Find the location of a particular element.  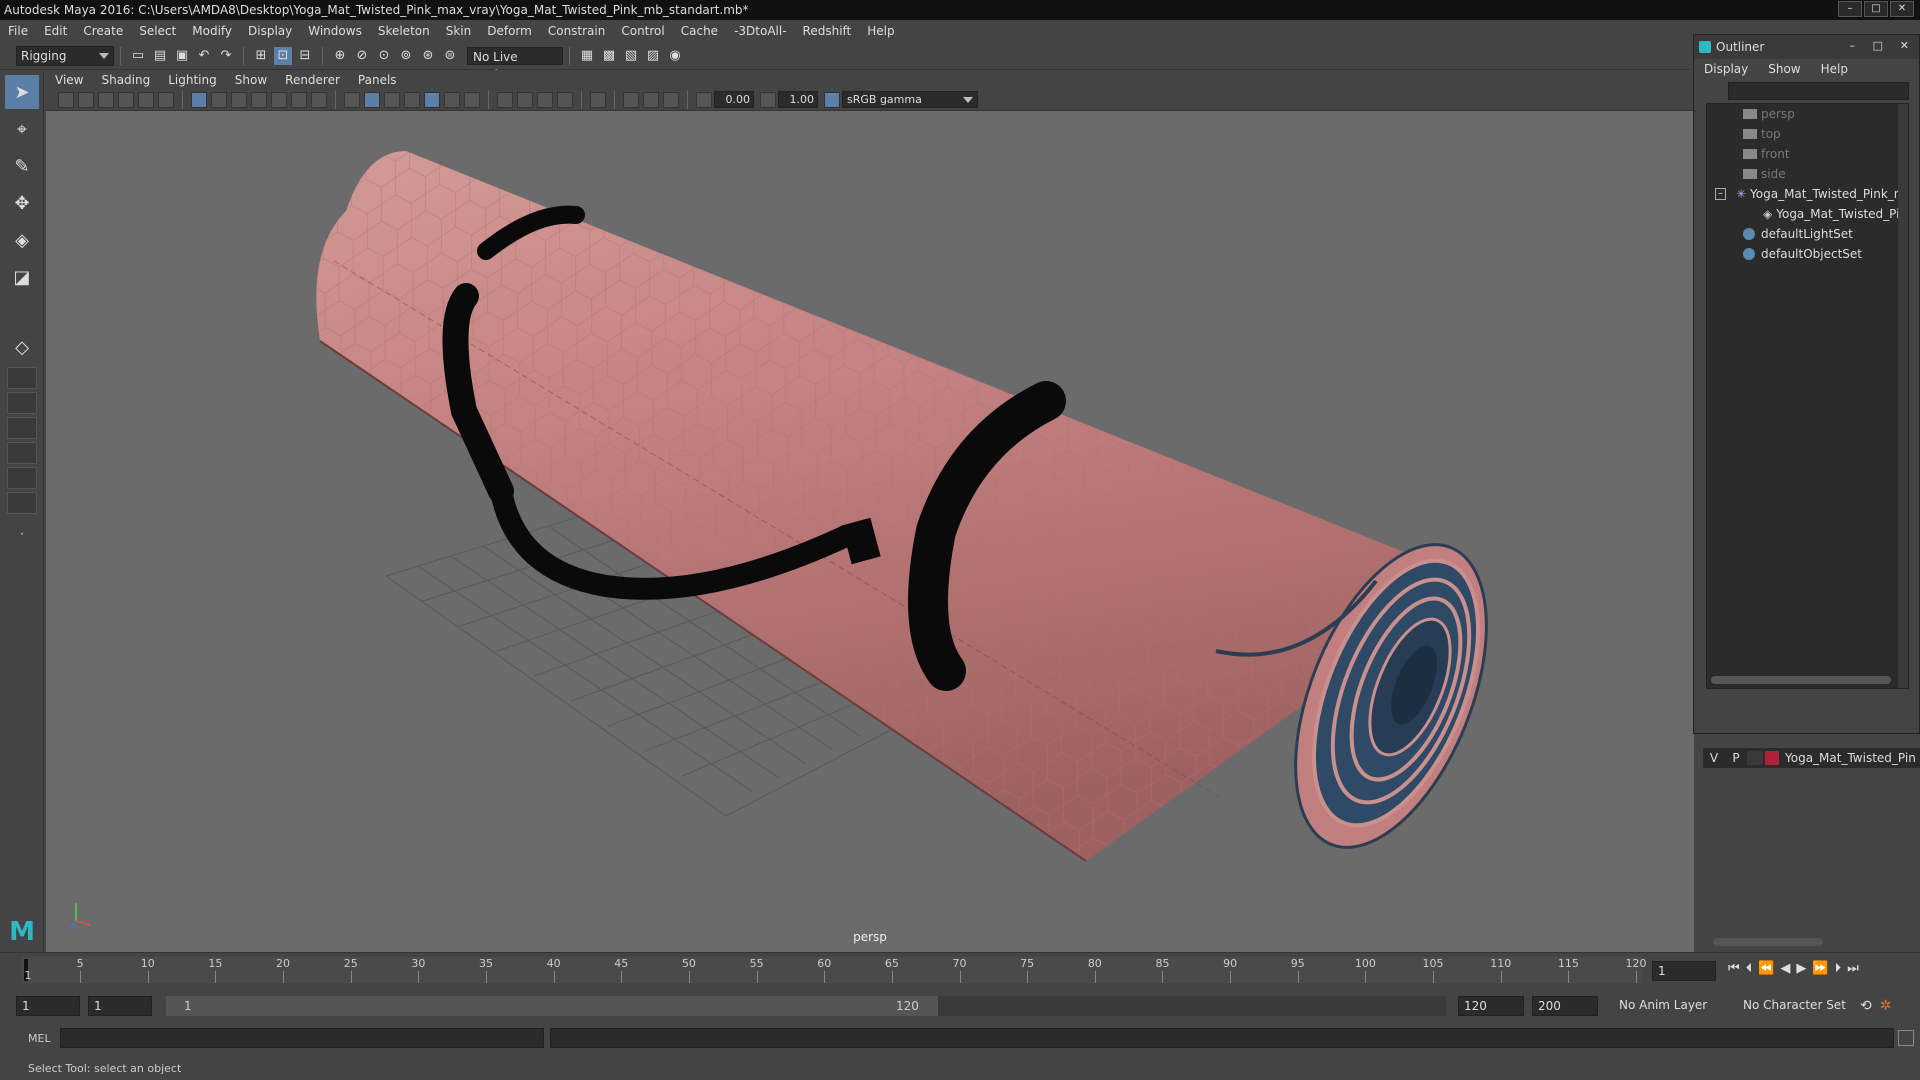

layer-scrollbar is located at coordinates (1768, 942).